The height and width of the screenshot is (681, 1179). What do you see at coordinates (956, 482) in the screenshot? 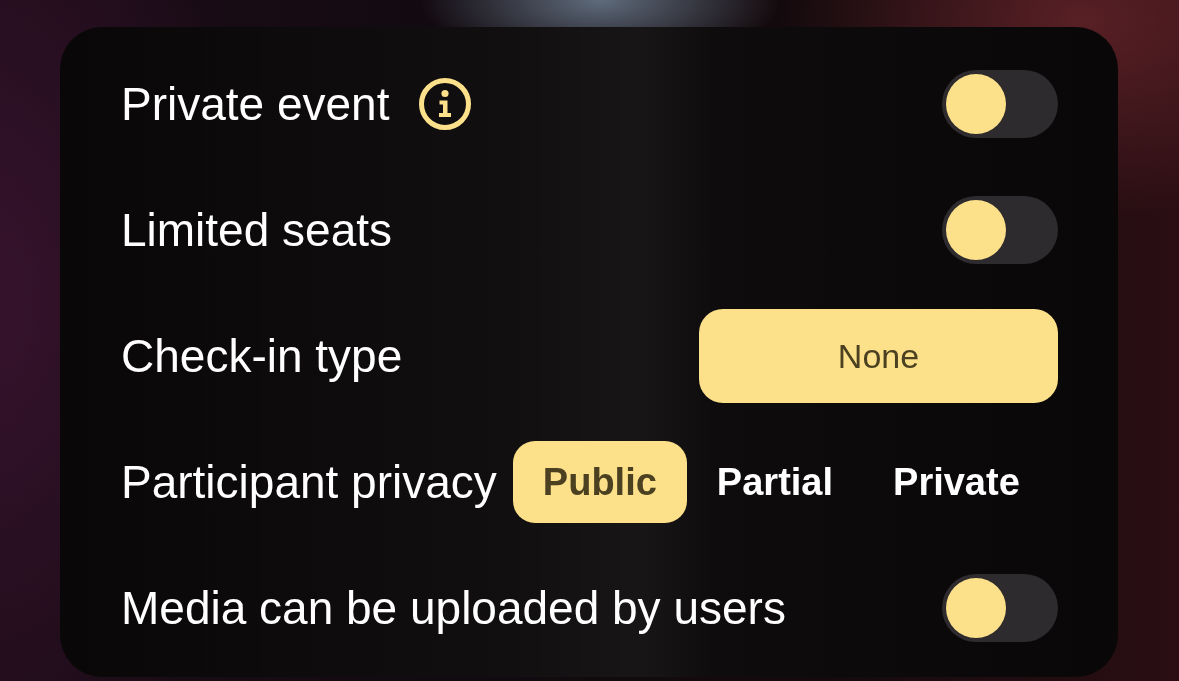
I see `segment-option: Private` at bounding box center [956, 482].